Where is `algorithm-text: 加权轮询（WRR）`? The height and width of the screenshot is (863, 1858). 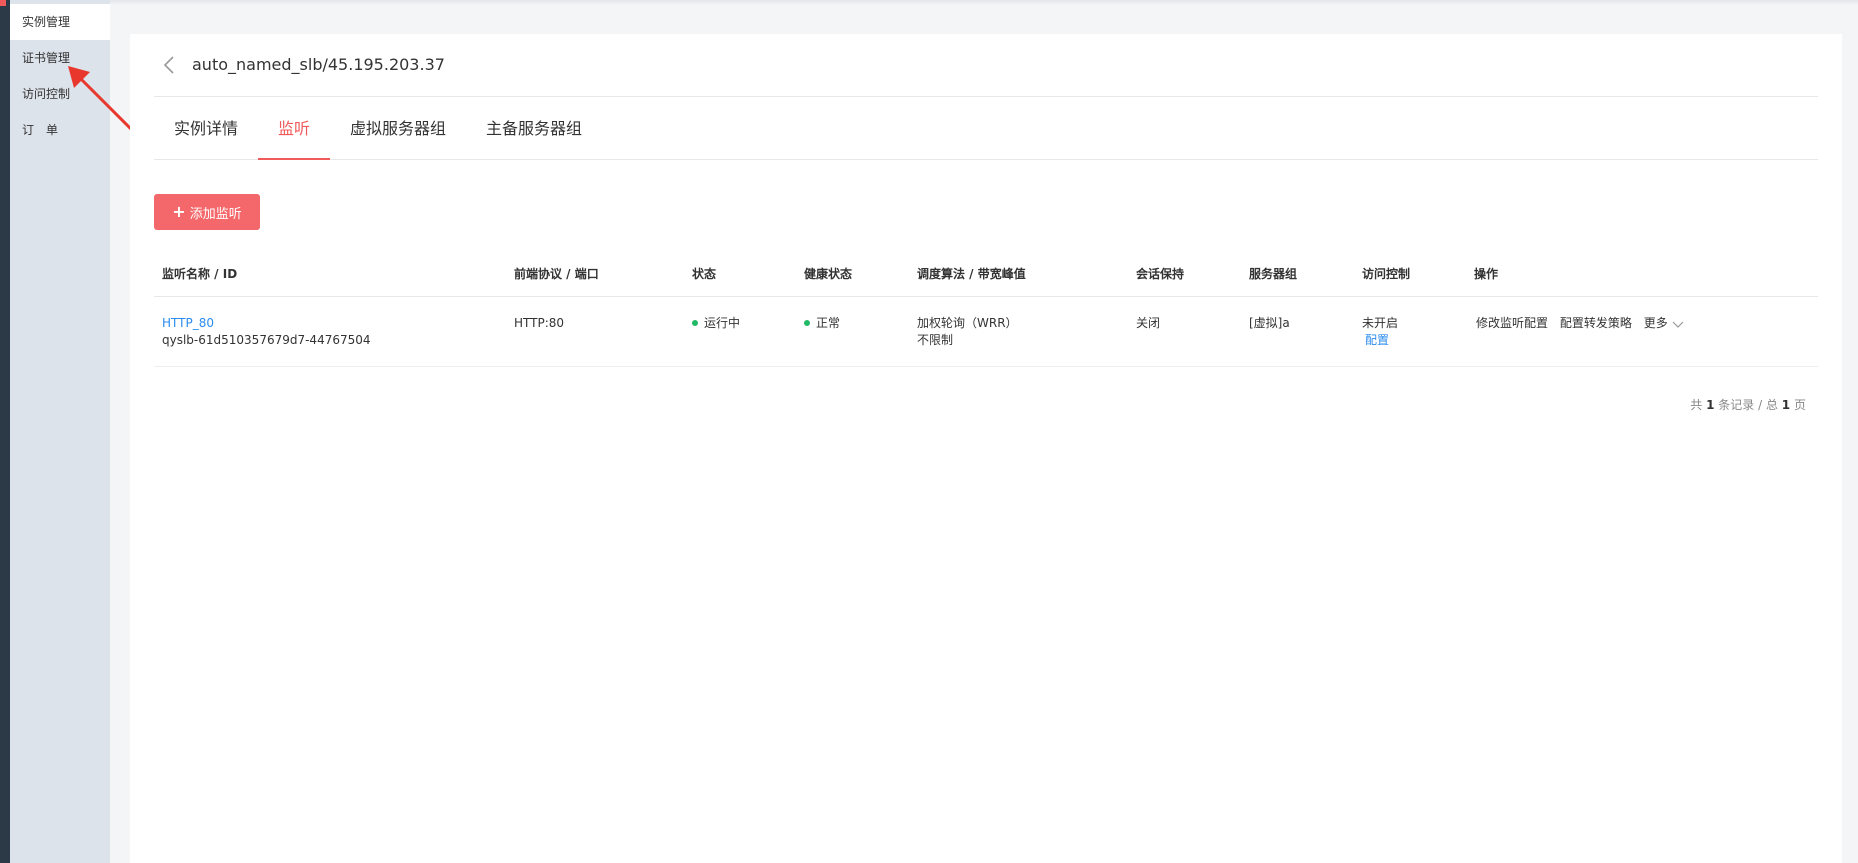
algorithm-text: 加权轮询（WRR） is located at coordinates (967, 323).